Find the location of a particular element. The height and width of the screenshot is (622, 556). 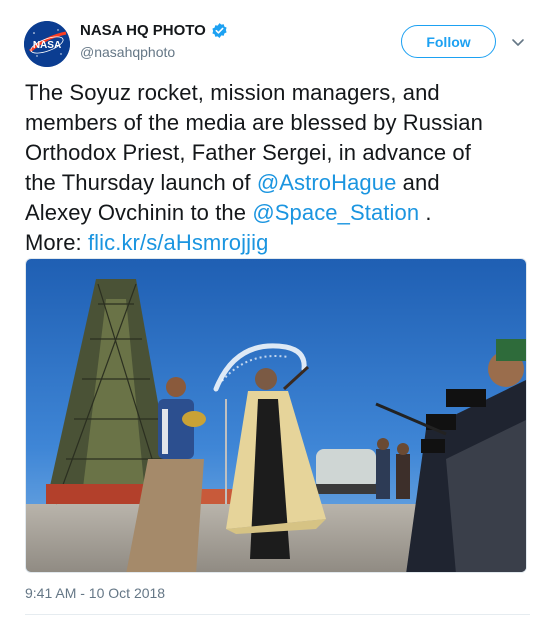

tweet-text-segment: and is located at coordinates (418, 182).